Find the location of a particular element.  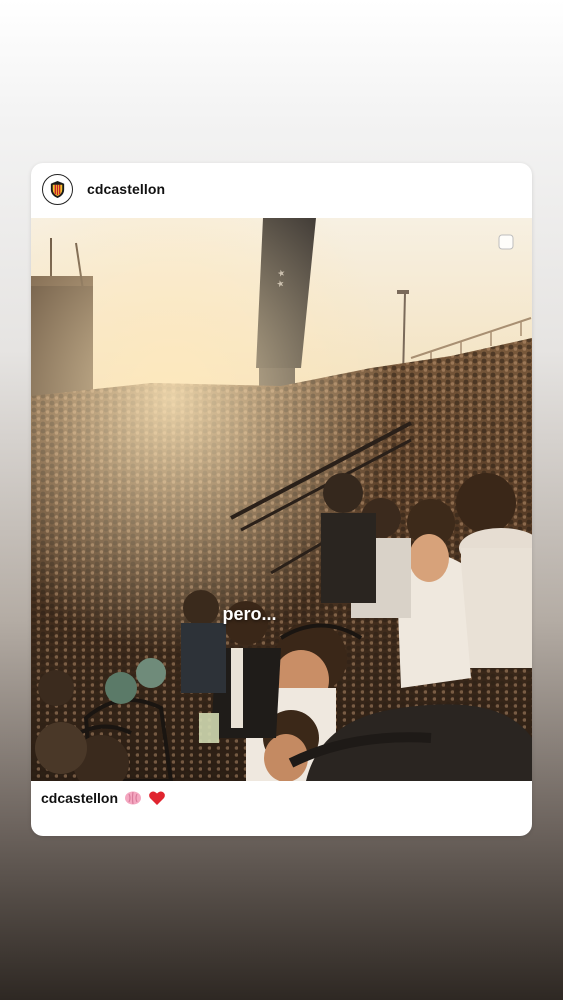

red-heart-emoji is located at coordinates (157, 798).